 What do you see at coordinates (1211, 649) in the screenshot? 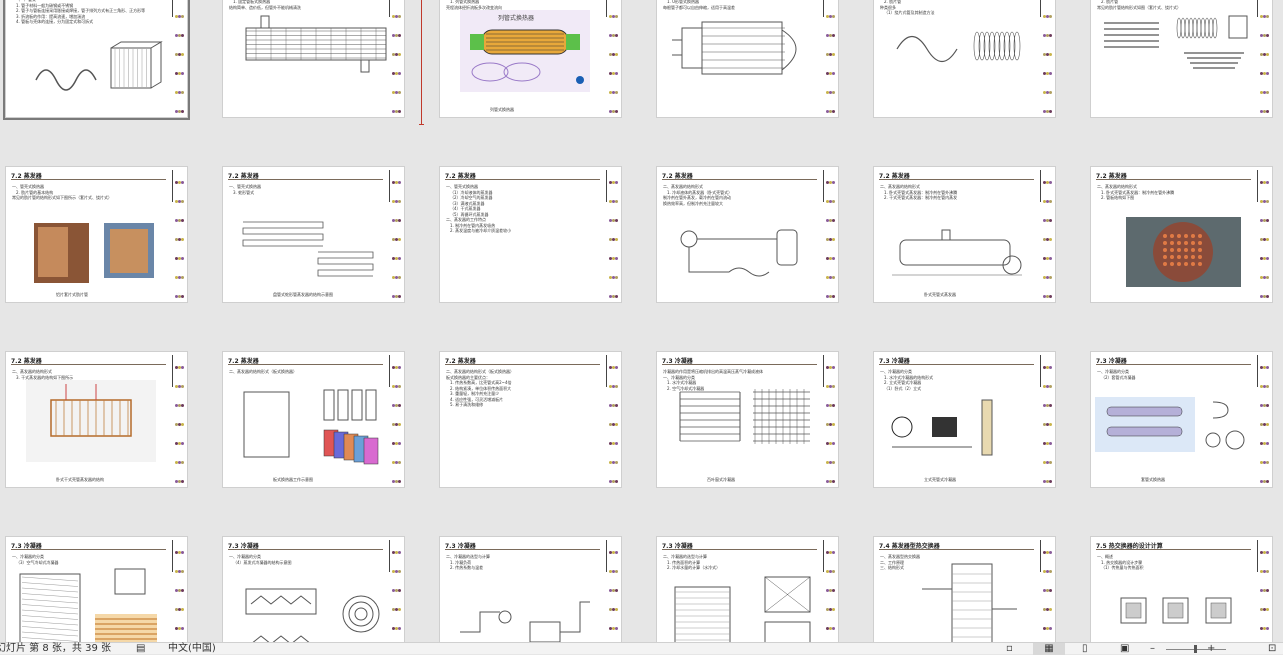
I see `zoom-in-icon: +` at bounding box center [1211, 649].